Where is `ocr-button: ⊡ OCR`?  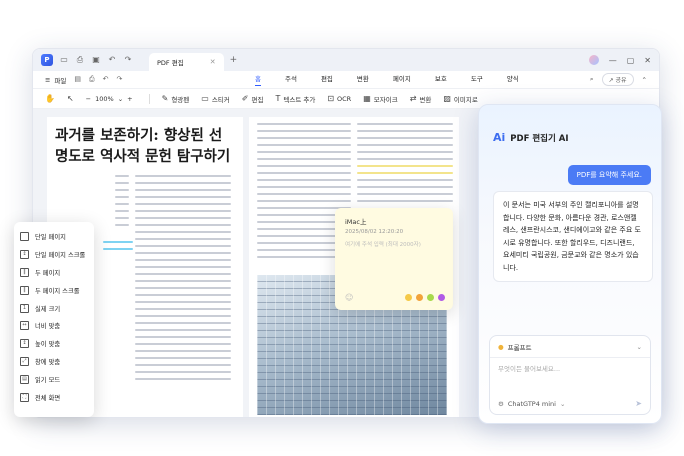 ocr-button: ⊡ OCR is located at coordinates (339, 98).